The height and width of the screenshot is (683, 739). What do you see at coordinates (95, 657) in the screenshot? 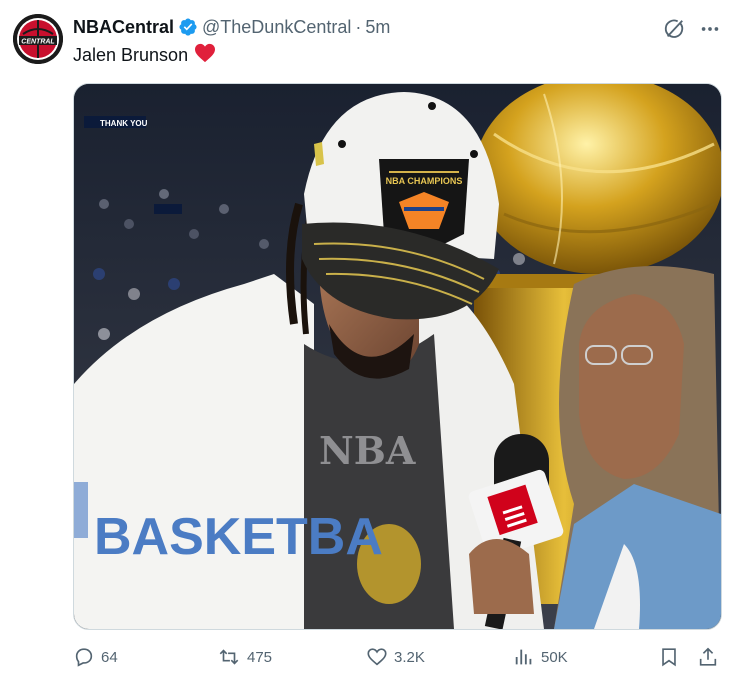
I see `reply-button: 64` at bounding box center [95, 657].